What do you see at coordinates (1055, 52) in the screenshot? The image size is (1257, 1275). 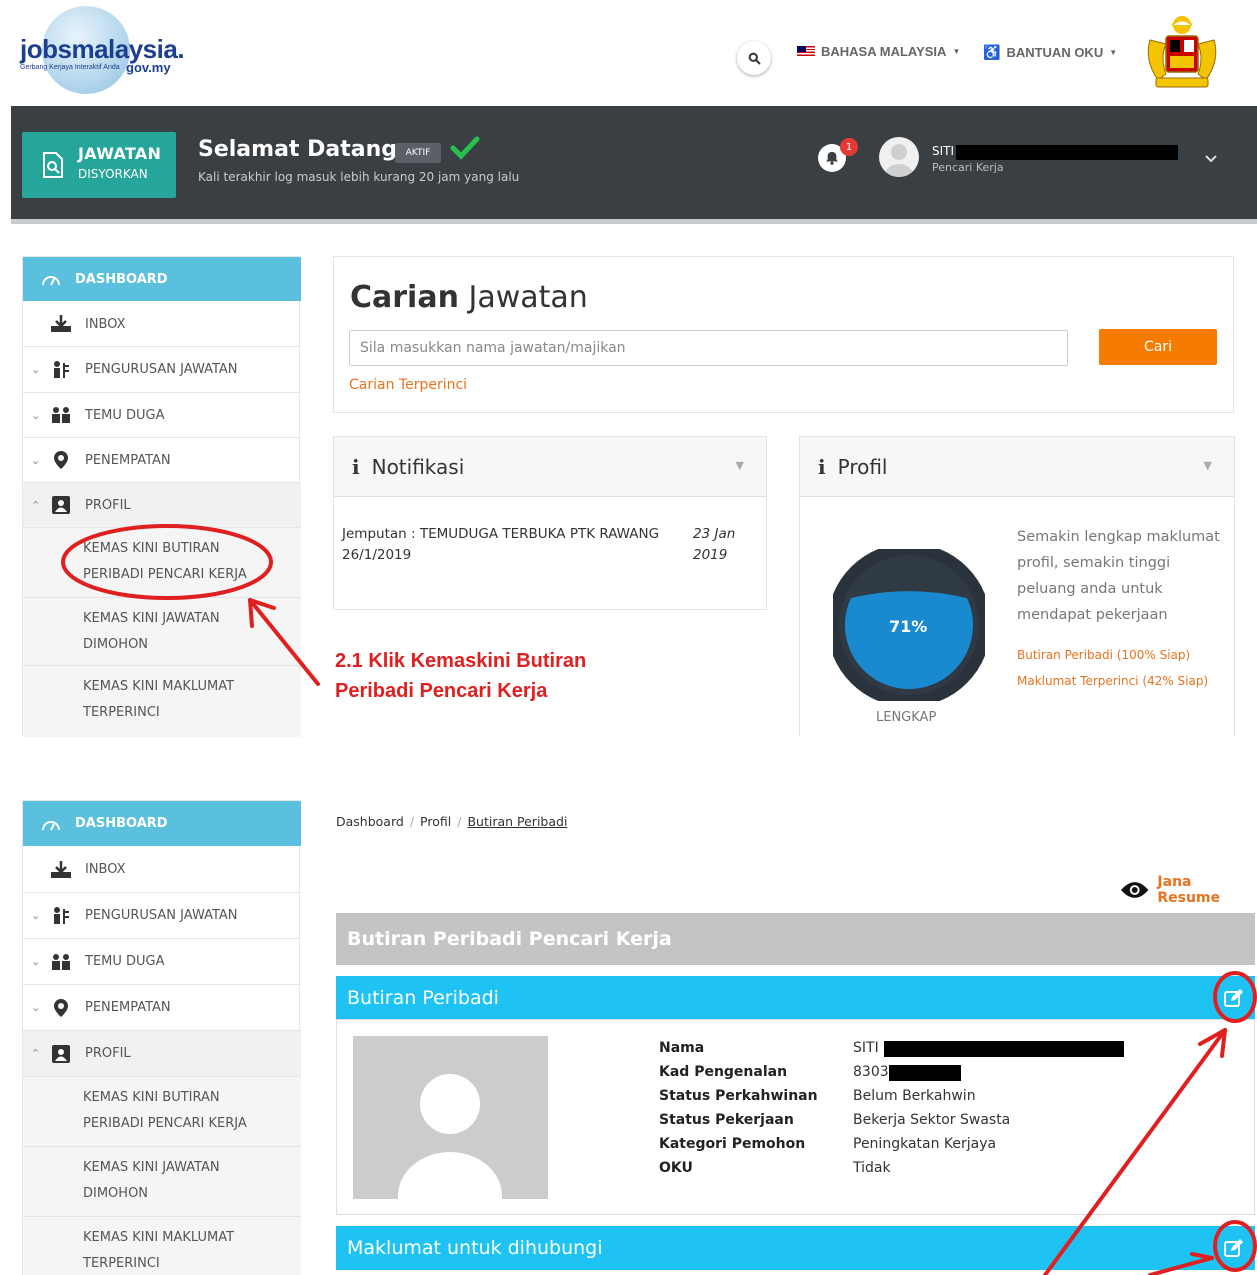 I see `oku-label: BANTUAN OKU` at bounding box center [1055, 52].